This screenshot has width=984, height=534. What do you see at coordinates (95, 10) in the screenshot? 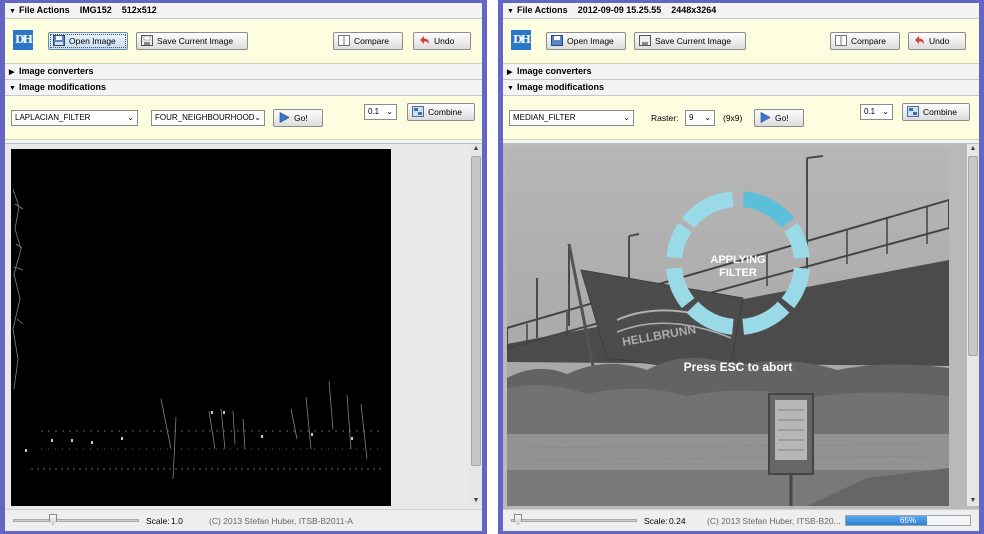
I see `image-name: IMG152` at bounding box center [95, 10].